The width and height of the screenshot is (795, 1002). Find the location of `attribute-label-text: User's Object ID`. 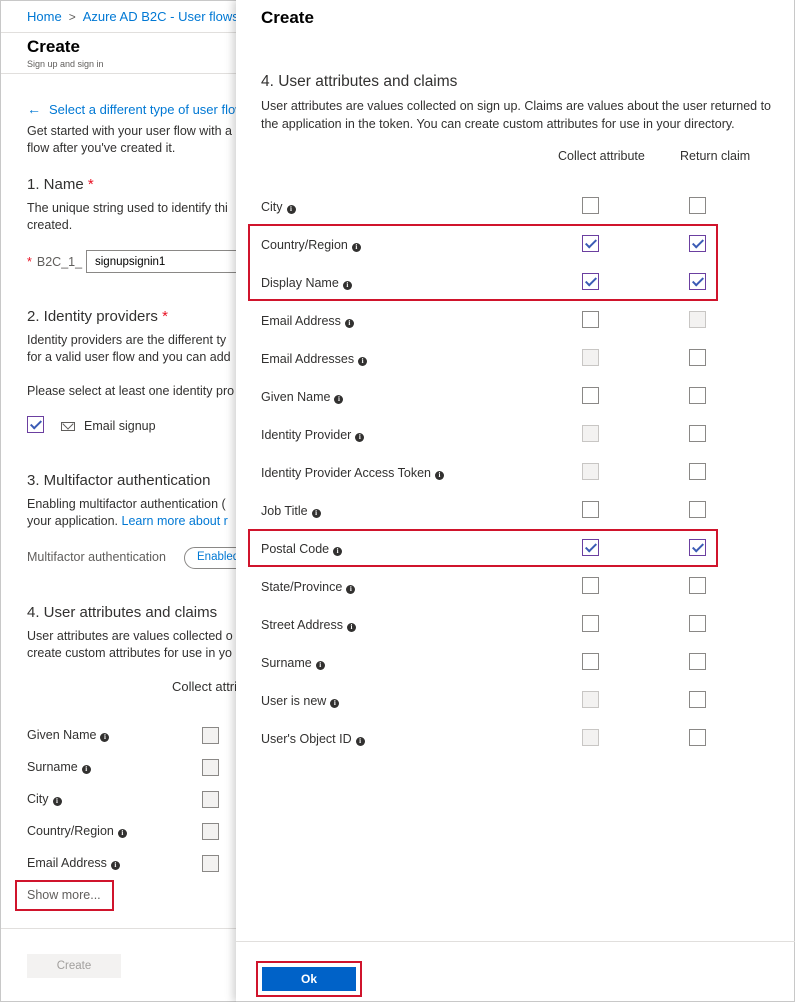

attribute-label-text: User's Object ID is located at coordinates (306, 739).